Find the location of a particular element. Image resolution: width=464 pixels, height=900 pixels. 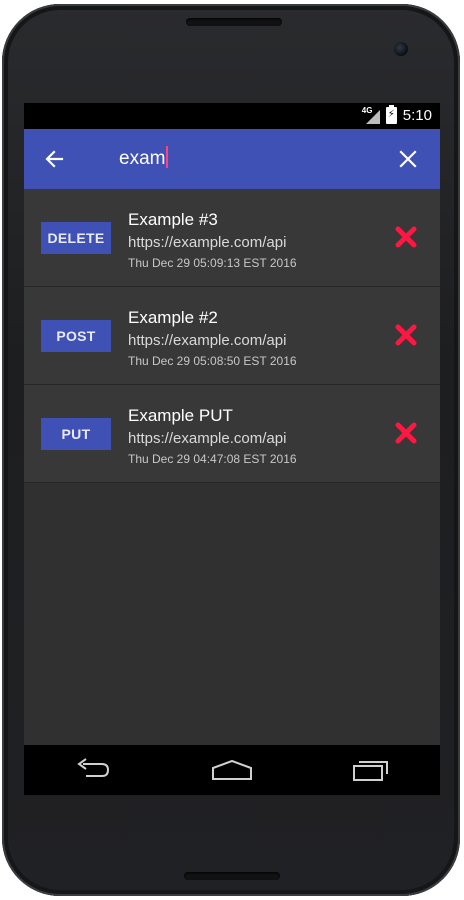

signal-icon: 4G is located at coordinates (371, 115).